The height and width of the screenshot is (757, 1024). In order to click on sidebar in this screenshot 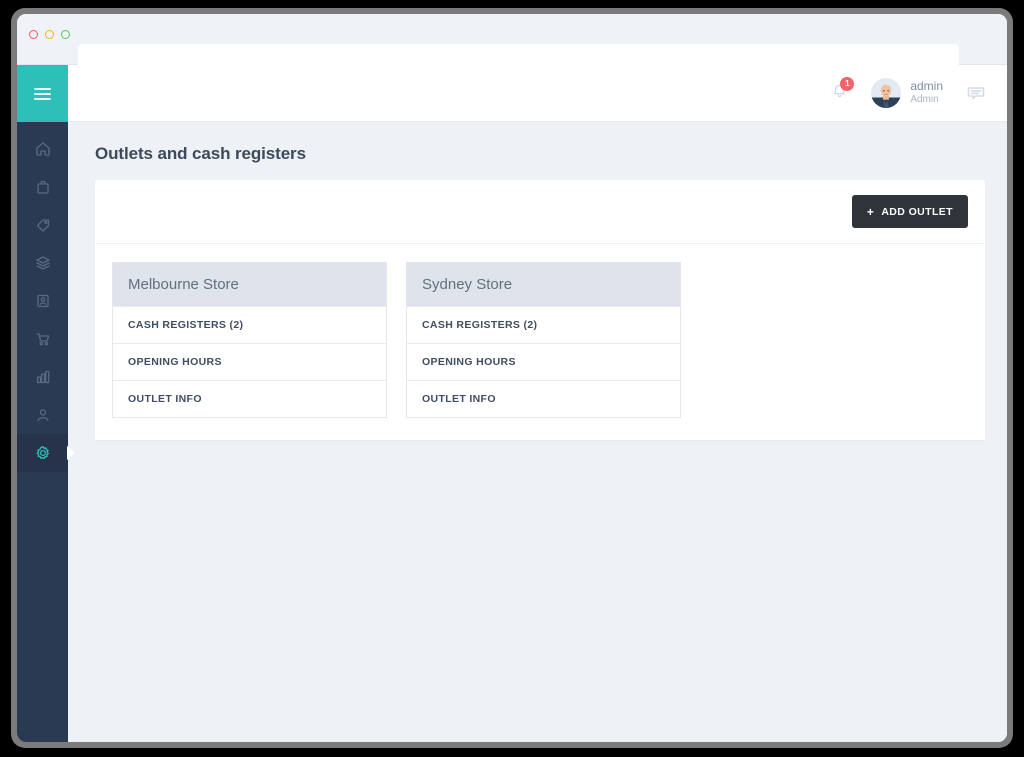, I will do `click(42, 403)`.